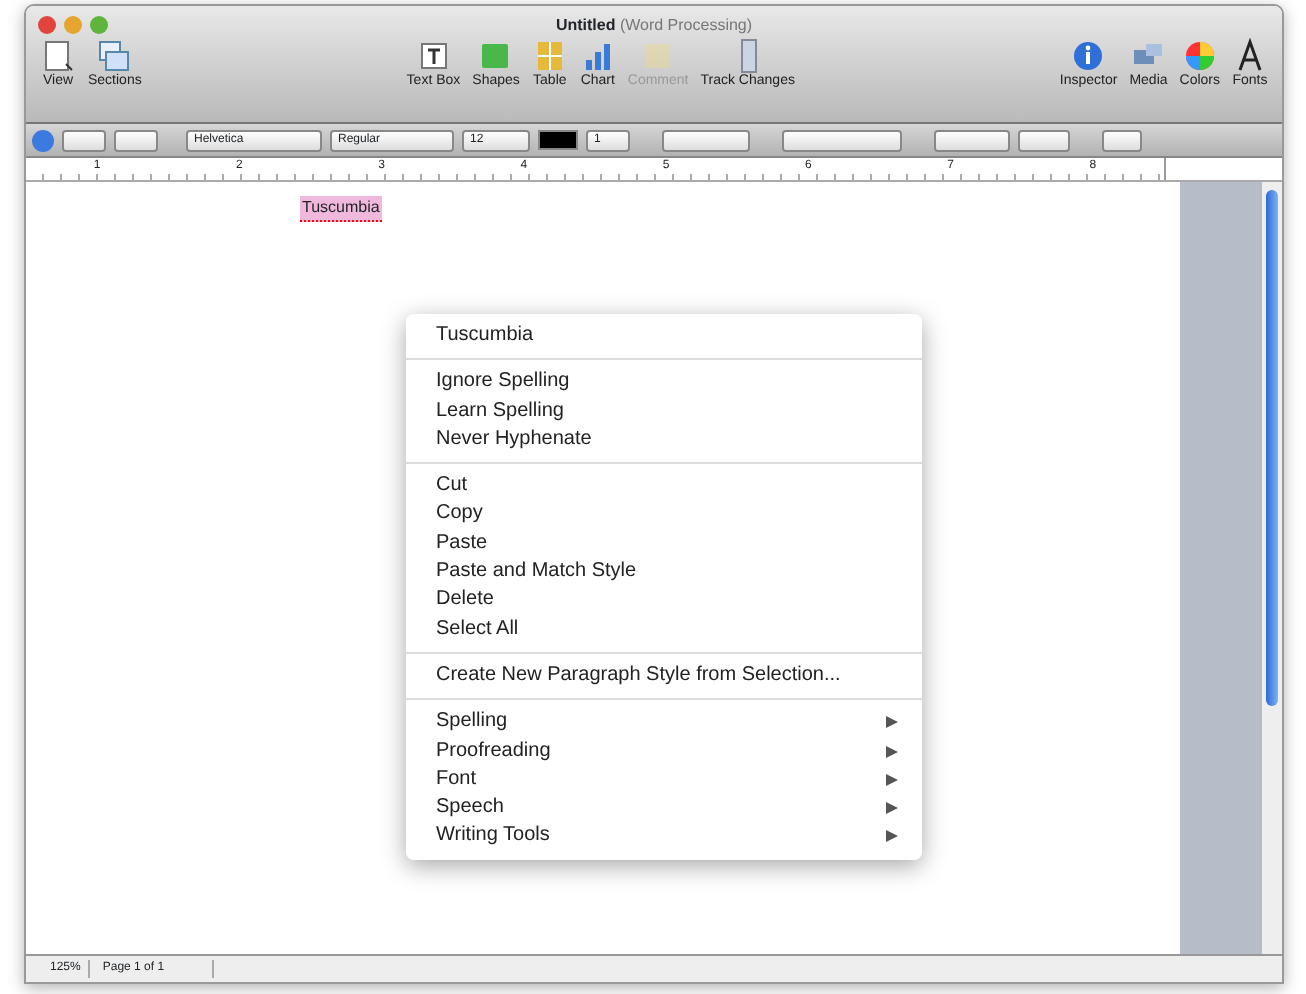 Image resolution: width=1306 pixels, height=994 pixels. Describe the element at coordinates (136, 140) in the screenshot. I see `paragraph-popup` at that location.